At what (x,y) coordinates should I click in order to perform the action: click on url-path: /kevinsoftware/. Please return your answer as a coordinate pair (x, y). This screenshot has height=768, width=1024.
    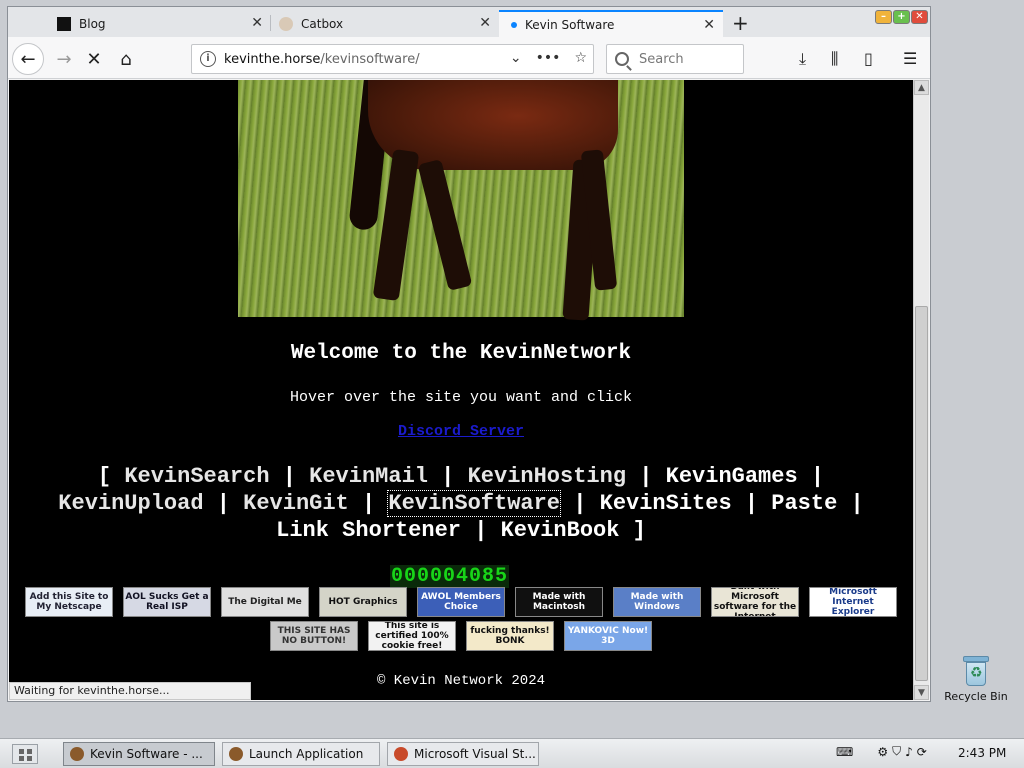
    Looking at the image, I should click on (370, 59).